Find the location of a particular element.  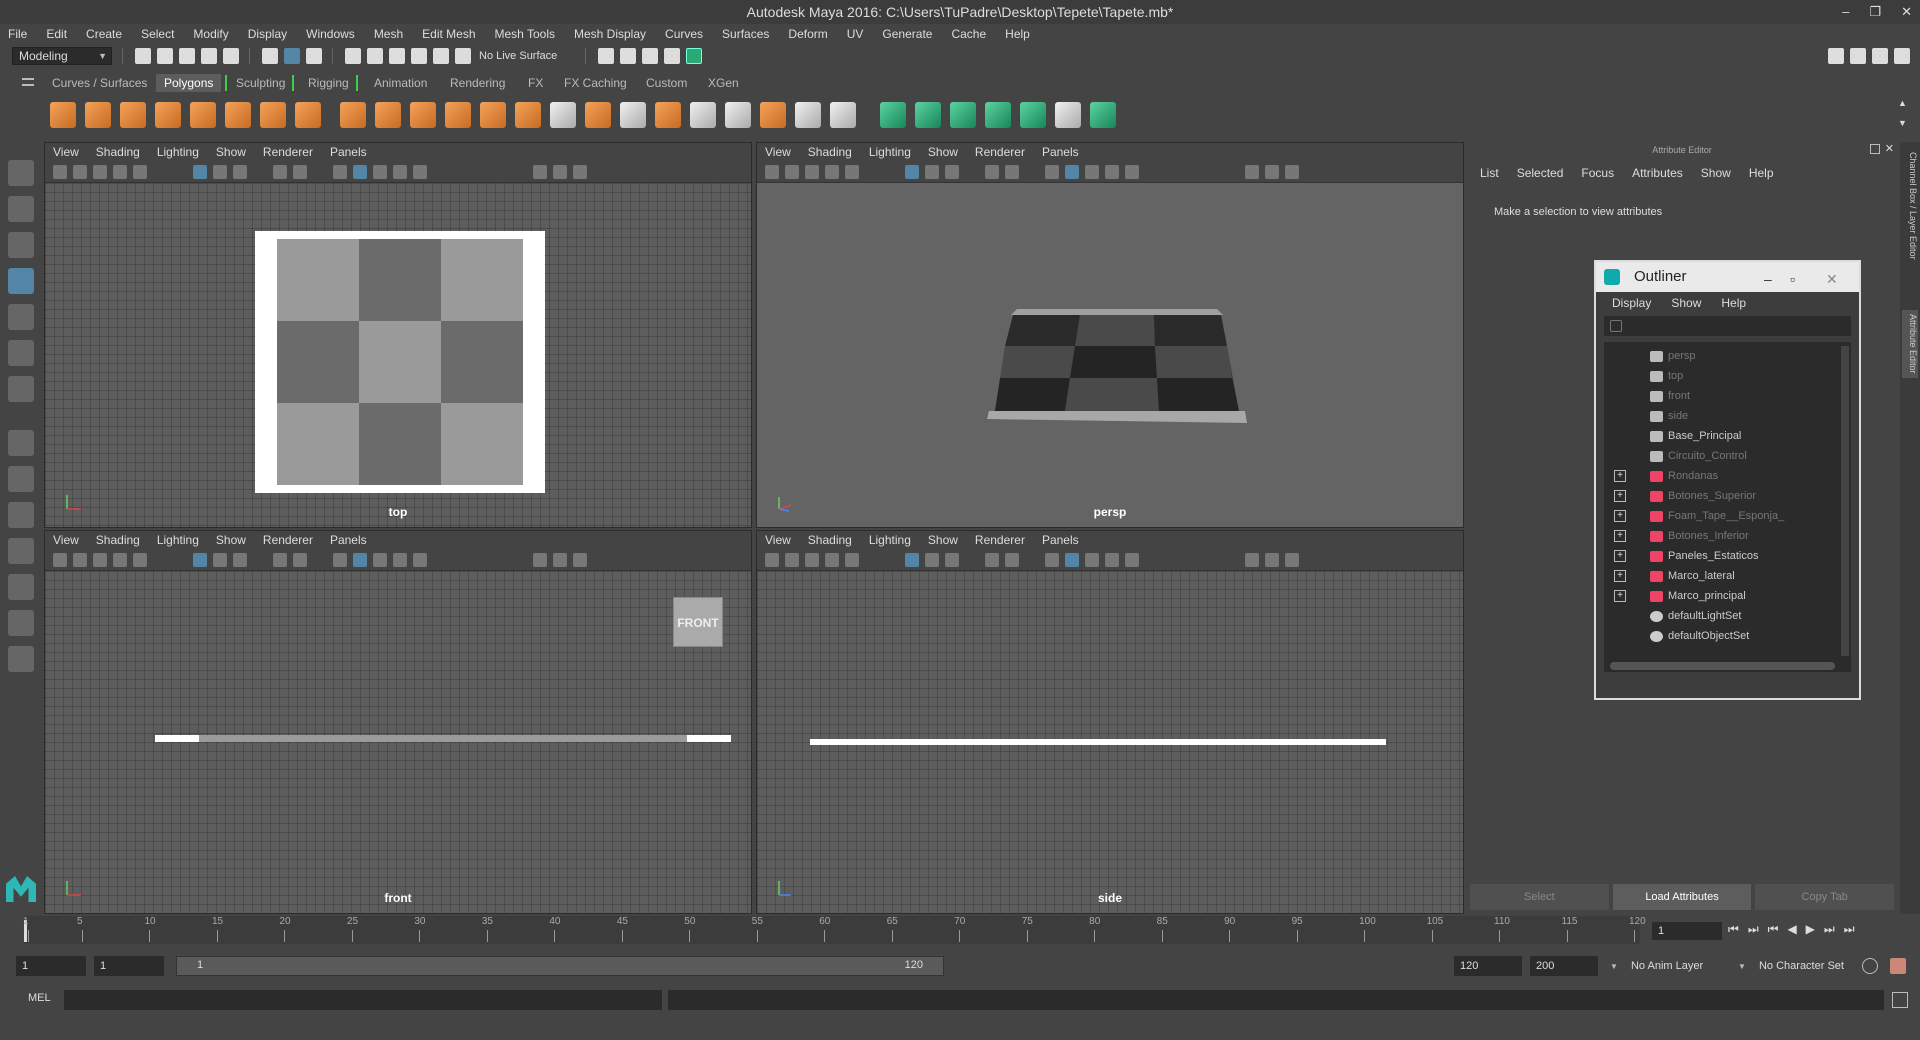

wireframe-icon is located at coordinates (340, 172).